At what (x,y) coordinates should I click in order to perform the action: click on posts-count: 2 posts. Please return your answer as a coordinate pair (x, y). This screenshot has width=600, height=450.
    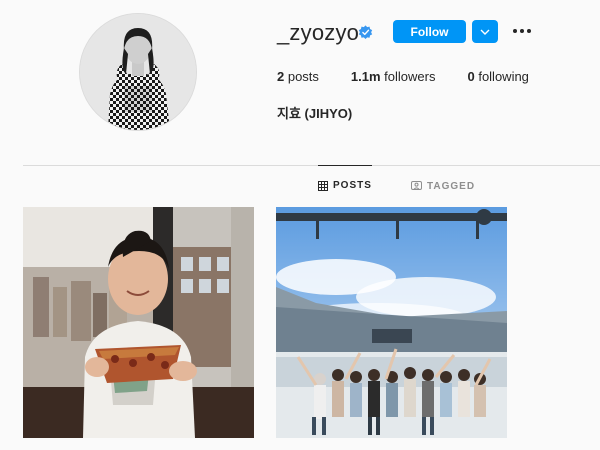
    Looking at the image, I should click on (298, 76).